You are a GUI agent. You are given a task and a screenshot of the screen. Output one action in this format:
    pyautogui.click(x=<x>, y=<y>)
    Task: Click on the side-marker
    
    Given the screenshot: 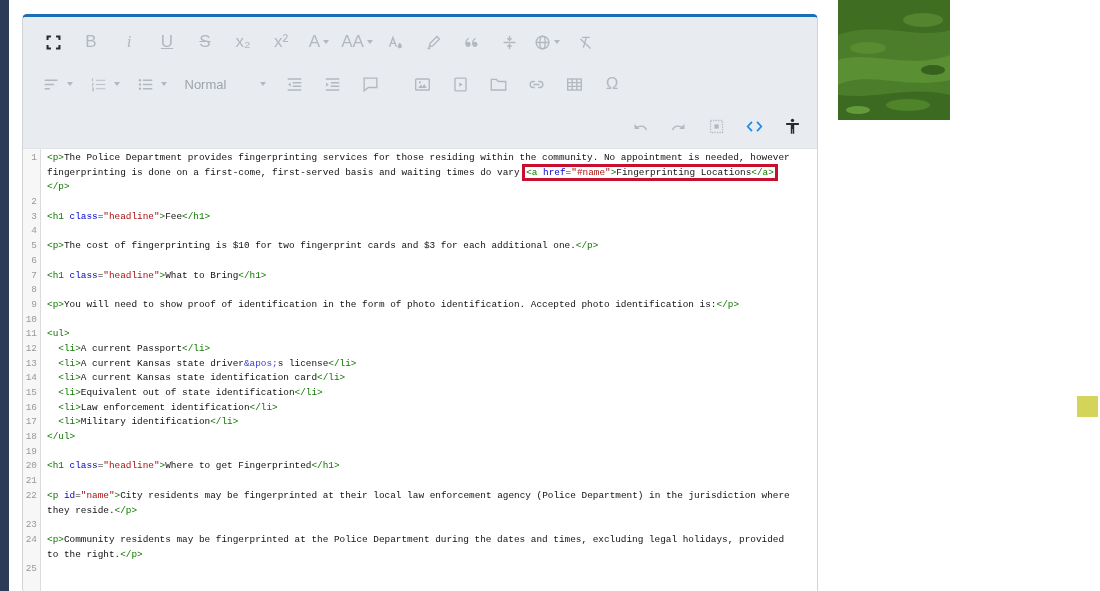 What is the action you would take?
    pyautogui.click(x=1087, y=406)
    